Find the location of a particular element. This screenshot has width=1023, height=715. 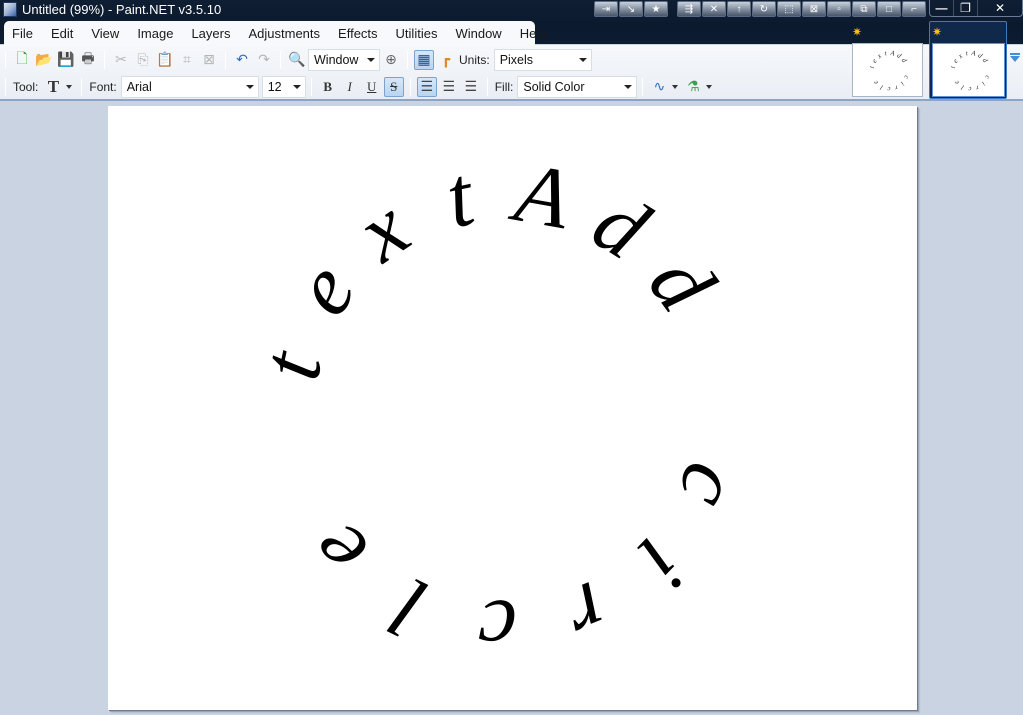

move-selection-icon: ⇥ is located at coordinates (606, 9).